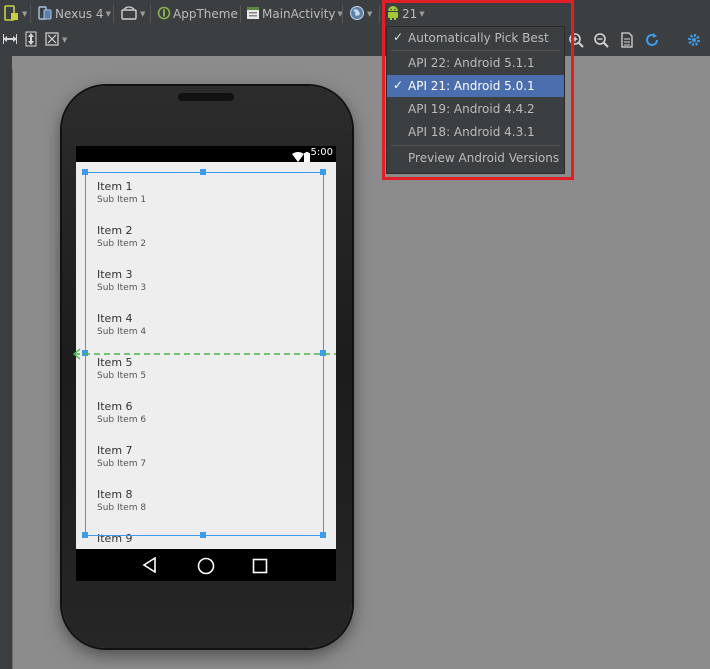 The image size is (710, 669). What do you see at coordinates (203, 172) in the screenshot?
I see `resize-handle-top` at bounding box center [203, 172].